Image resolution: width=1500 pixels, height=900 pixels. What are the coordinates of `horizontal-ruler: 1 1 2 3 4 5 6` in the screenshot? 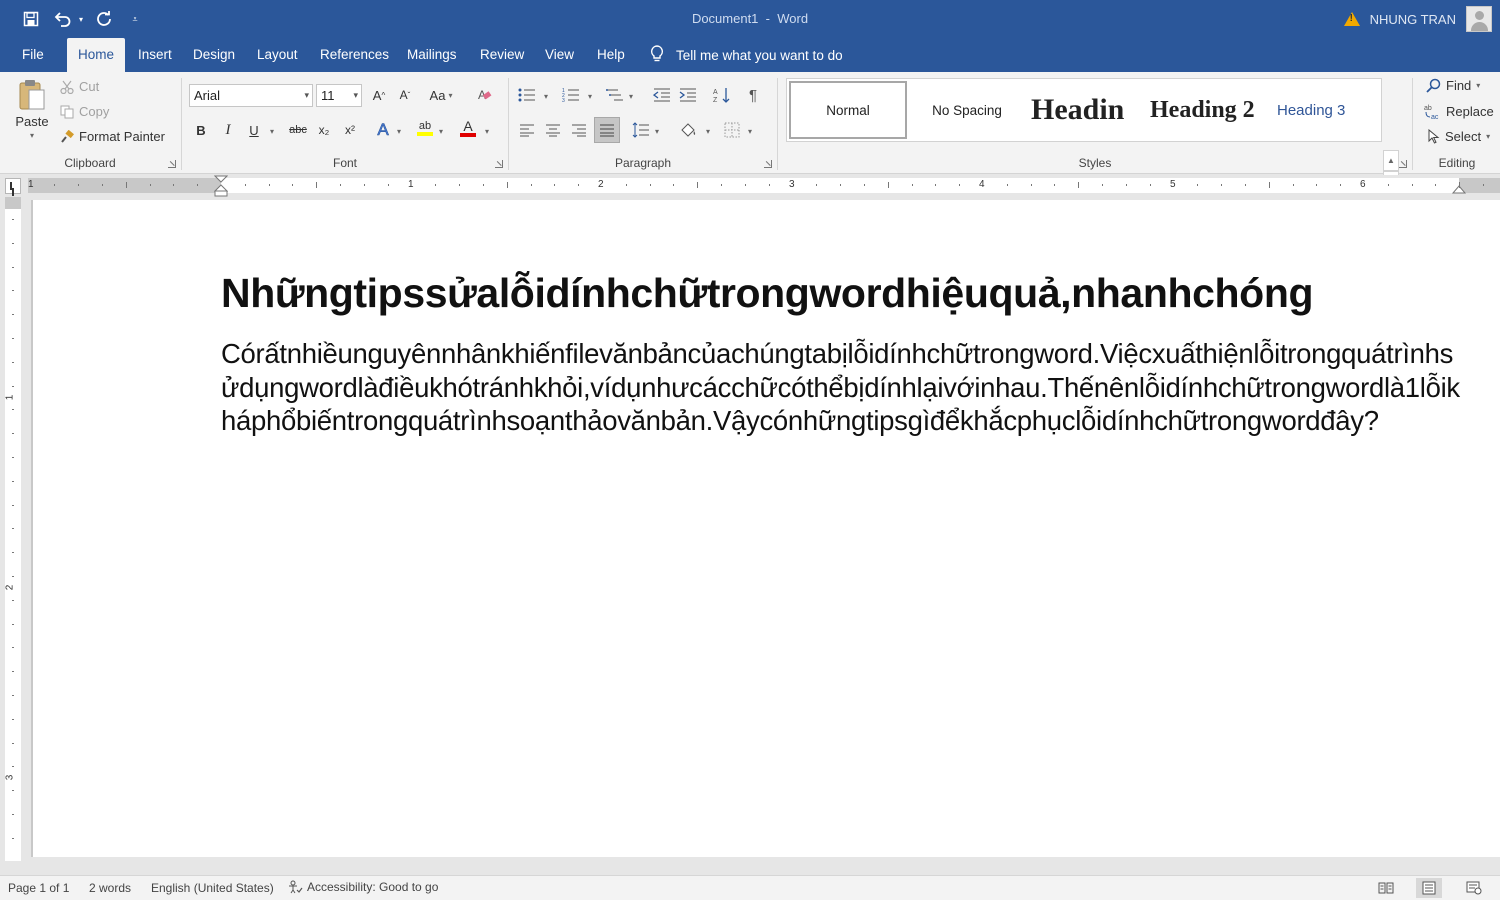 It's located at (750, 186).